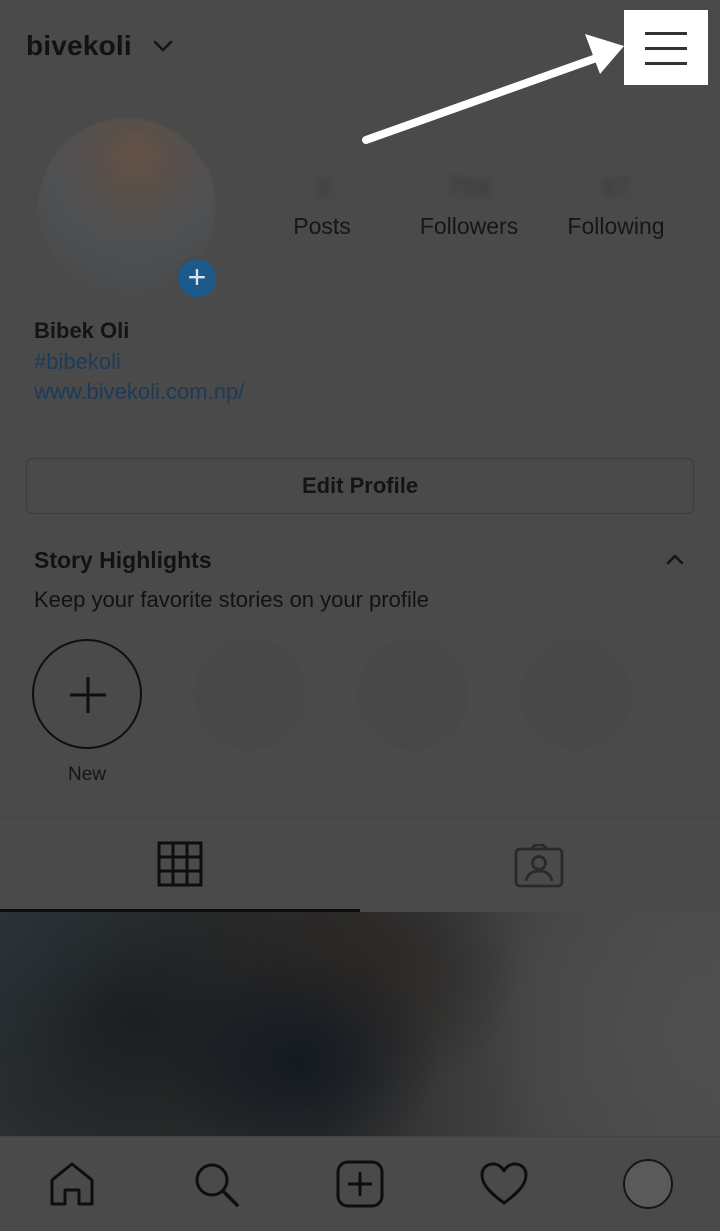 The height and width of the screenshot is (1231, 720). I want to click on nav-add-post, so click(360, 1184).